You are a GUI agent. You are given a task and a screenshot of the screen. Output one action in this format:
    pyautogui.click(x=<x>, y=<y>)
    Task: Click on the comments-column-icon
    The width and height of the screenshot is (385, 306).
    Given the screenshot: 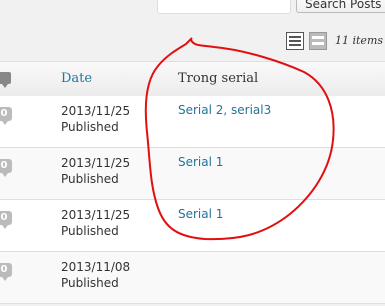 What is the action you would take?
    pyautogui.click(x=5, y=80)
    